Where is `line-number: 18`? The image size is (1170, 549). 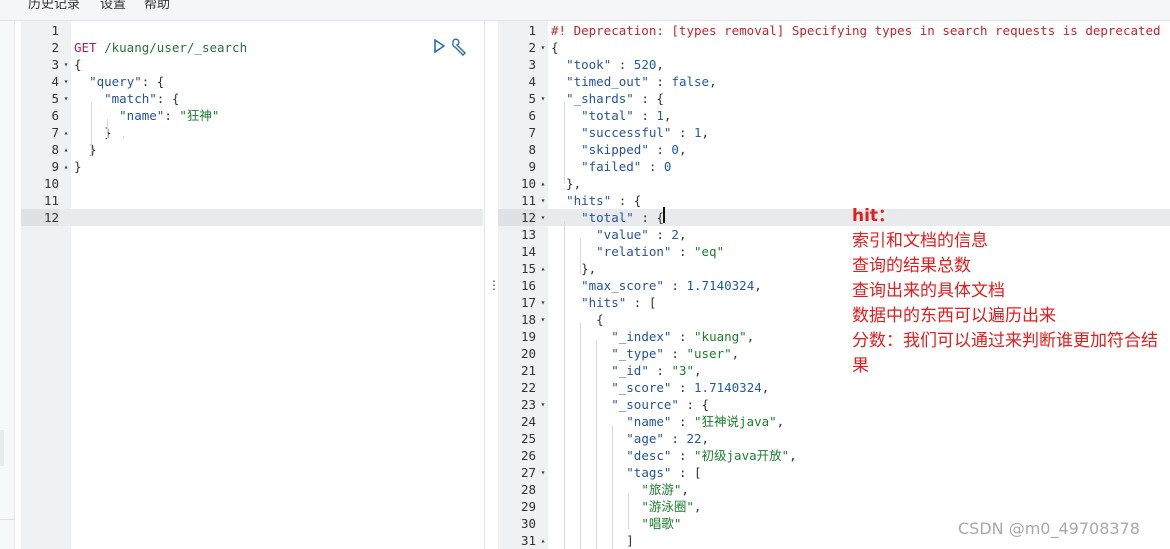 line-number: 18 is located at coordinates (528, 319).